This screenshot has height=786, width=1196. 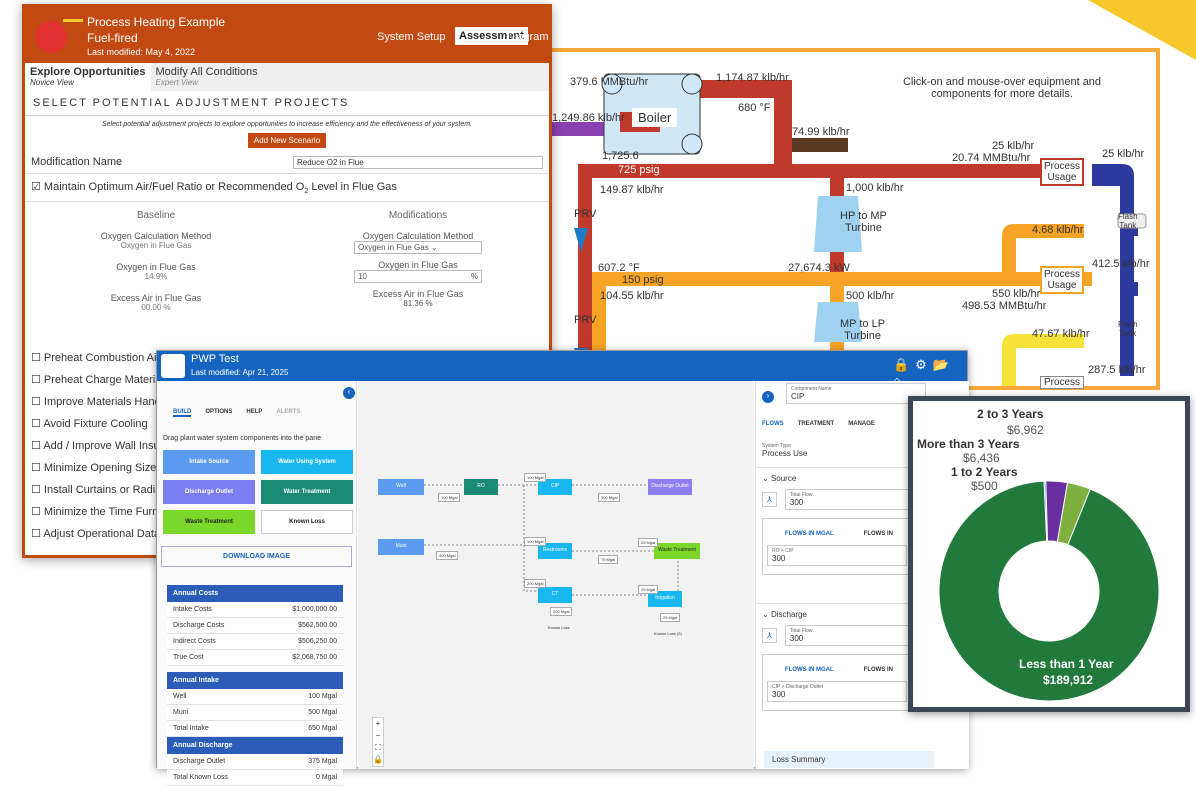 I want to click on flow-label: 300 Mgal, so click(x=609, y=497).